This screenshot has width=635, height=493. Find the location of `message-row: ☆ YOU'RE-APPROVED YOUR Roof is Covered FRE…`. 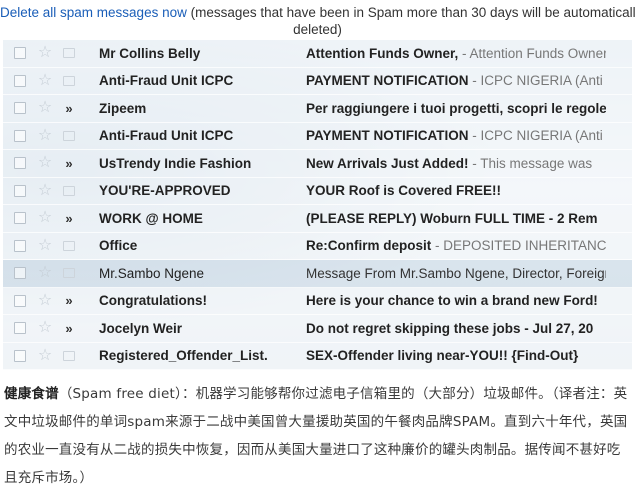

message-row: ☆ YOU'RE-APPROVED YOUR Roof is Covered FRE… is located at coordinates (317, 191).